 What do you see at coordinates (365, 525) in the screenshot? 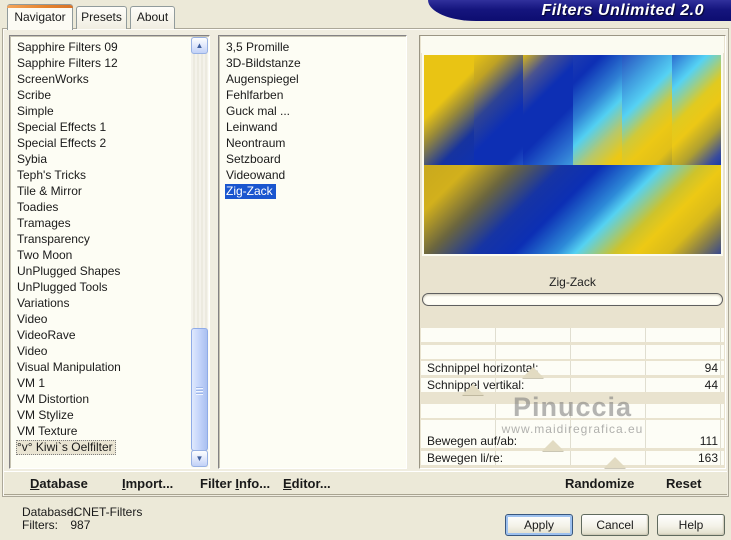
I see `dialog-button-row: Apply Cancel Help` at bounding box center [365, 525].